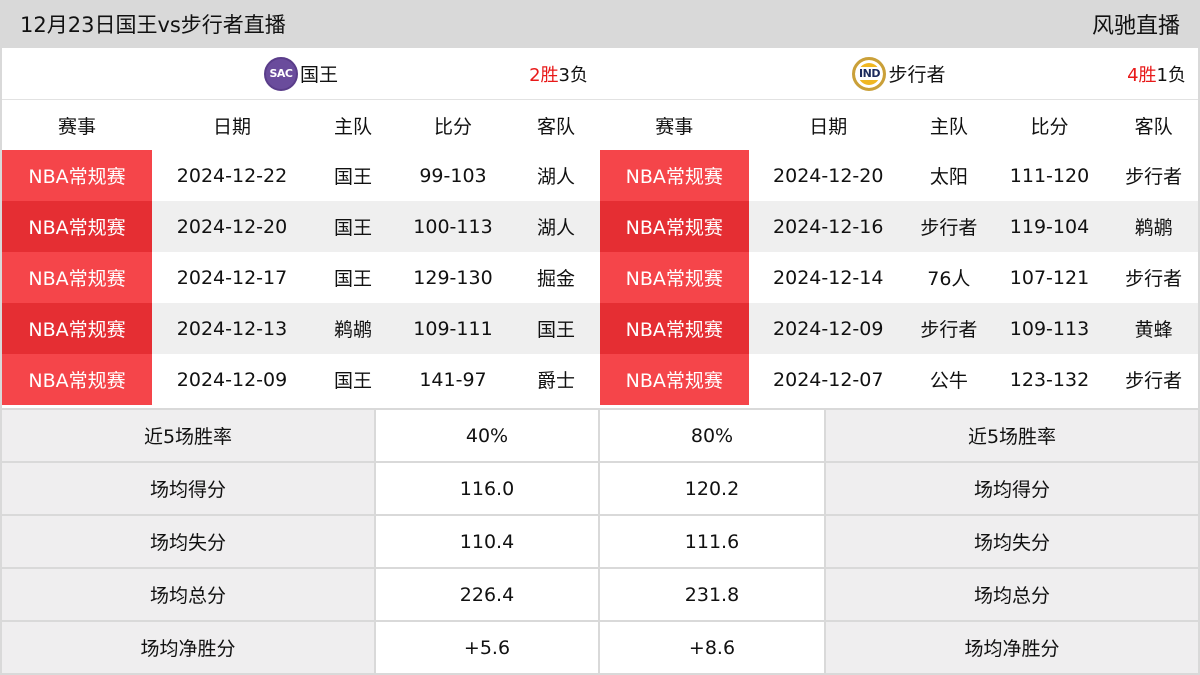 This screenshot has width=1200, height=675. Describe the element at coordinates (1012, 488) in the screenshot. I see `stat-label: 场均得分` at that location.